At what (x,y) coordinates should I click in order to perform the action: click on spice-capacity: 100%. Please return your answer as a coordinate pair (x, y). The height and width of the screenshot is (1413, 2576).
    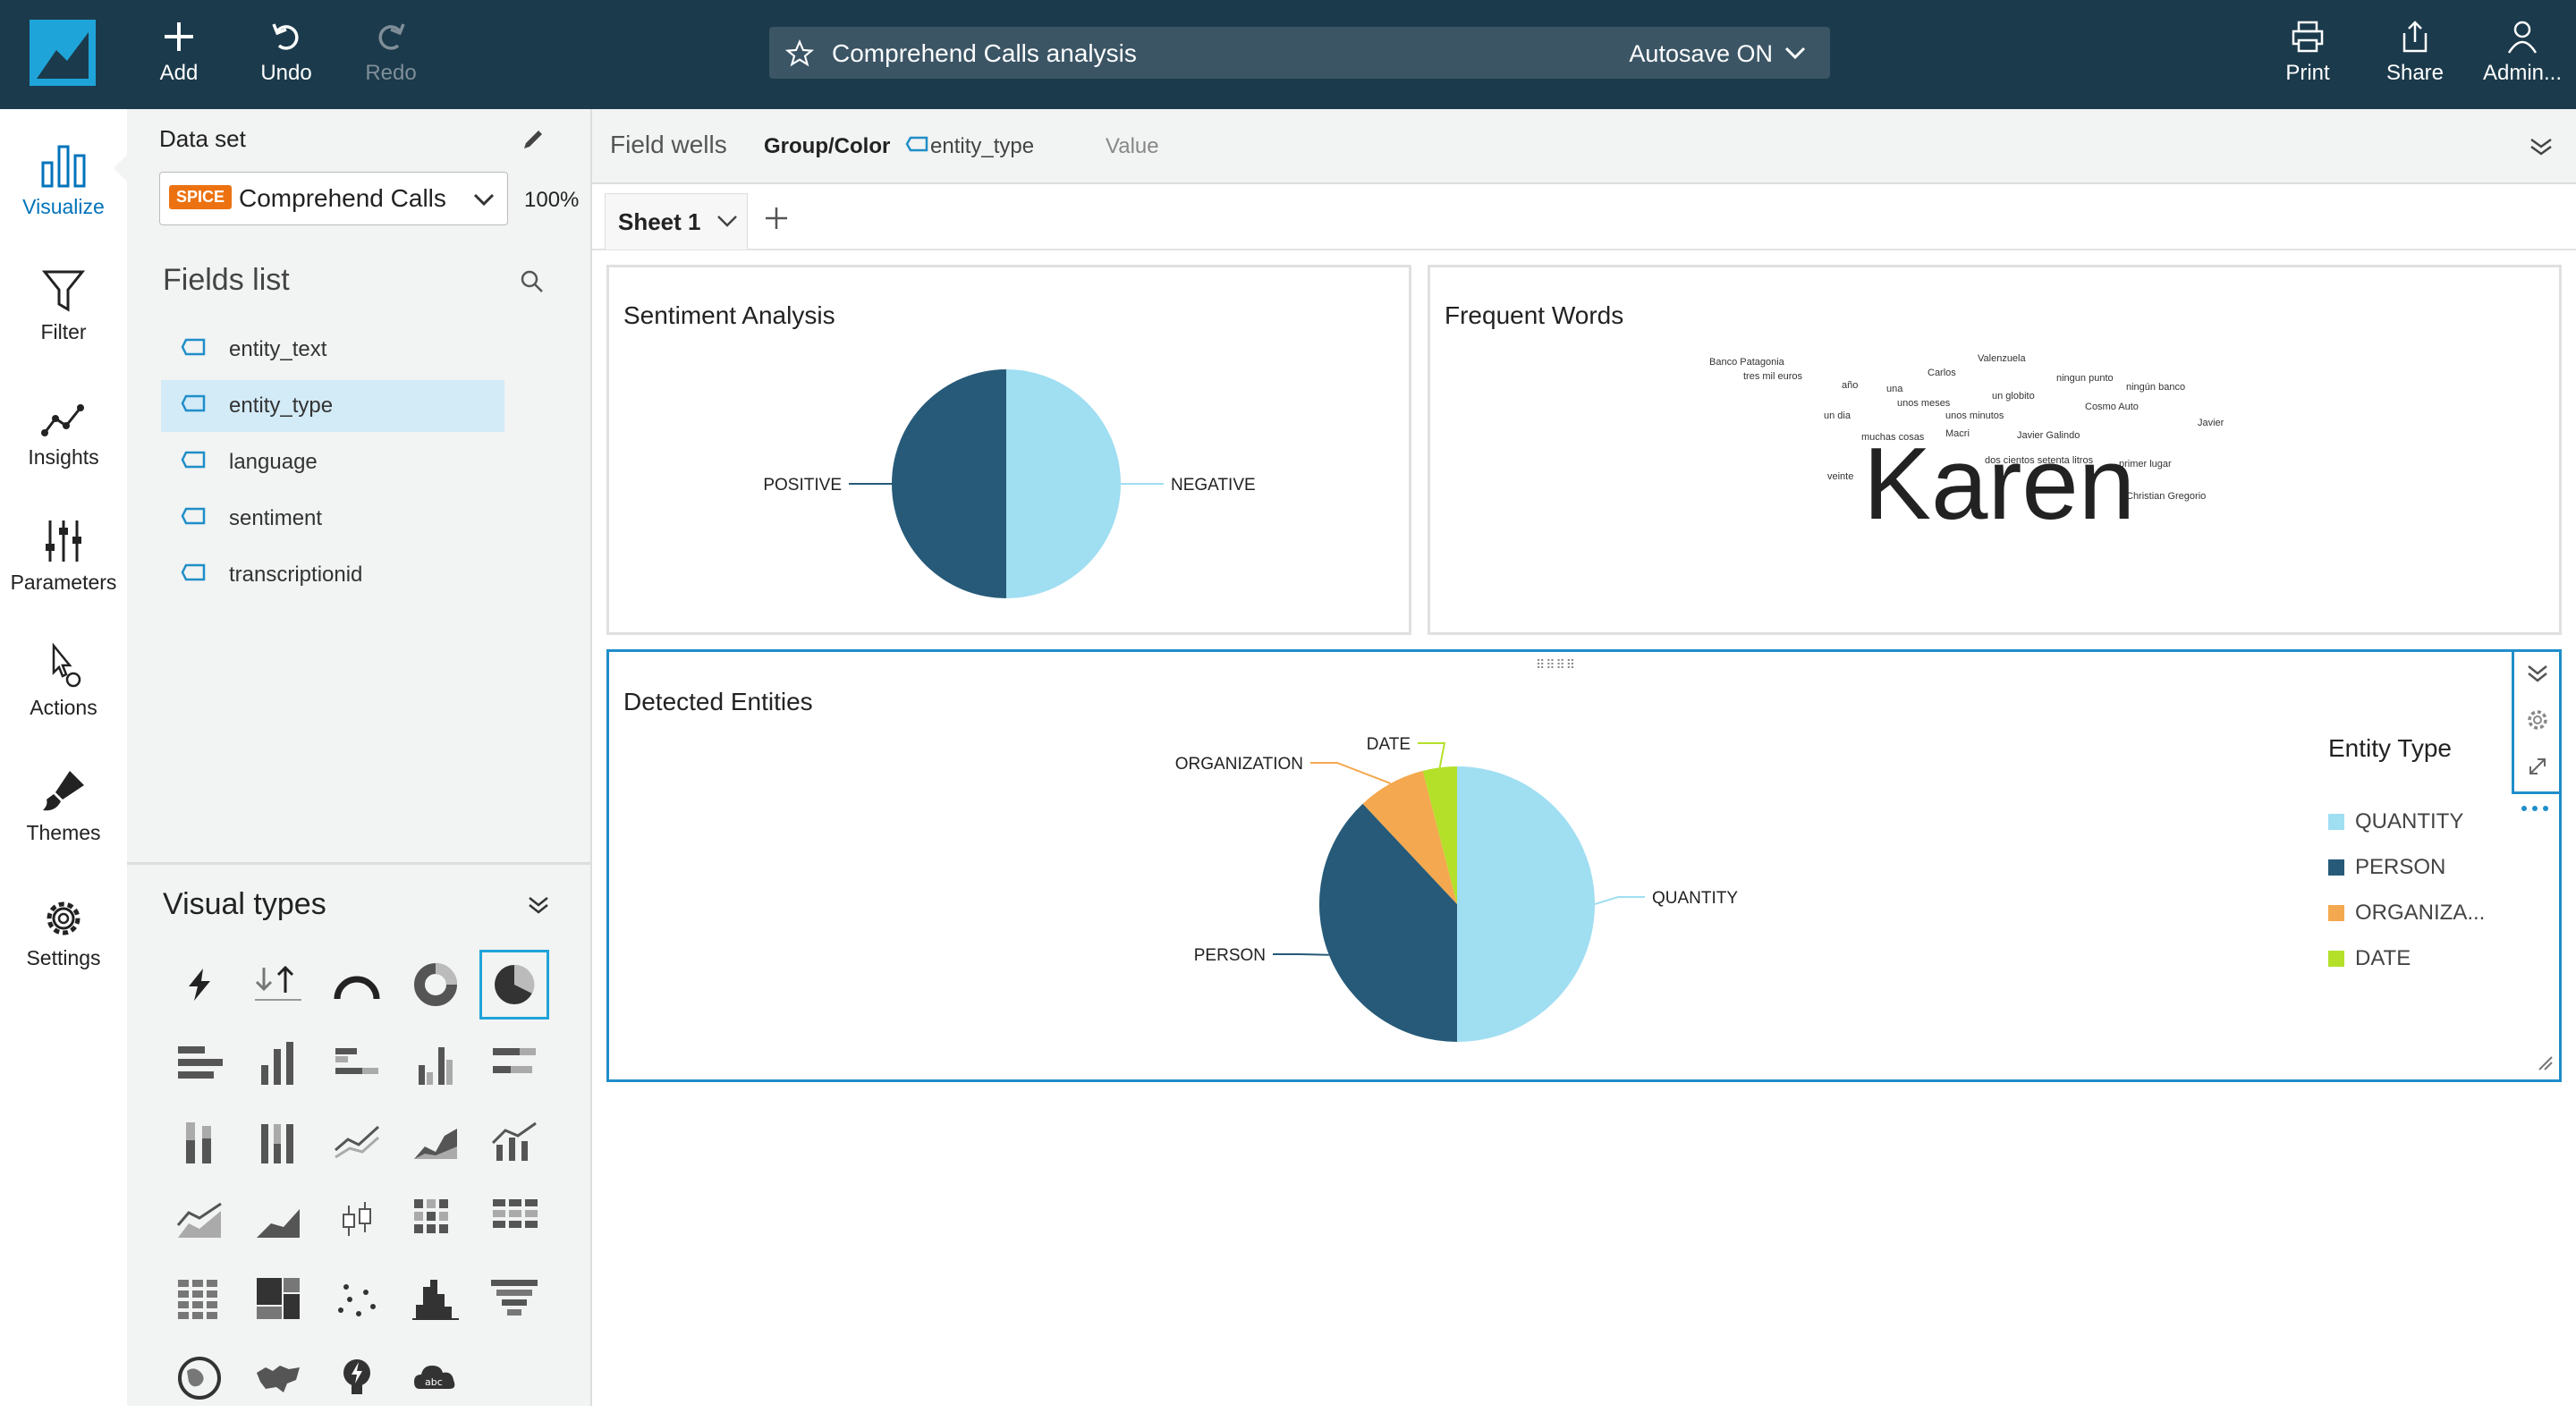
    Looking at the image, I should click on (552, 200).